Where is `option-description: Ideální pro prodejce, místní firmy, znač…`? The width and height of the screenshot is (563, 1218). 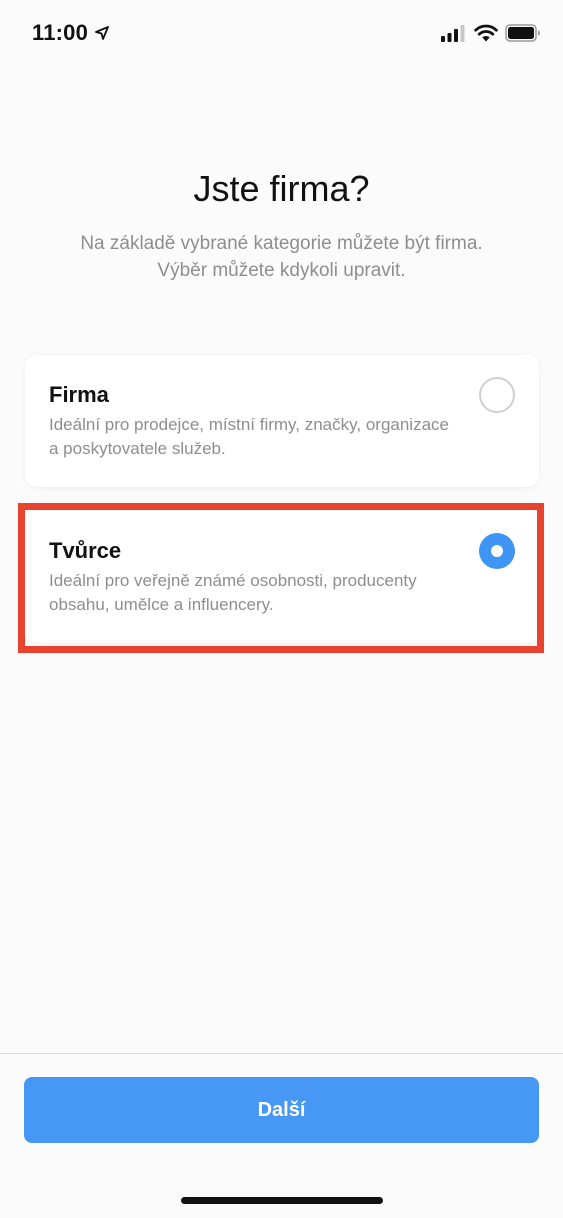 option-description: Ideální pro prodejce, místní firmy, znač… is located at coordinates (249, 436).